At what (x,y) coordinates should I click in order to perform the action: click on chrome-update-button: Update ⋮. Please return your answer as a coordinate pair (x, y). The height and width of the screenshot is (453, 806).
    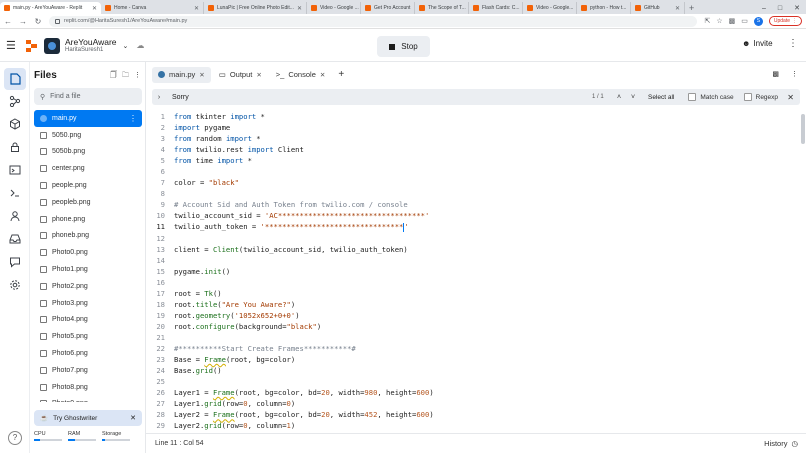
    Looking at the image, I should click on (785, 21).